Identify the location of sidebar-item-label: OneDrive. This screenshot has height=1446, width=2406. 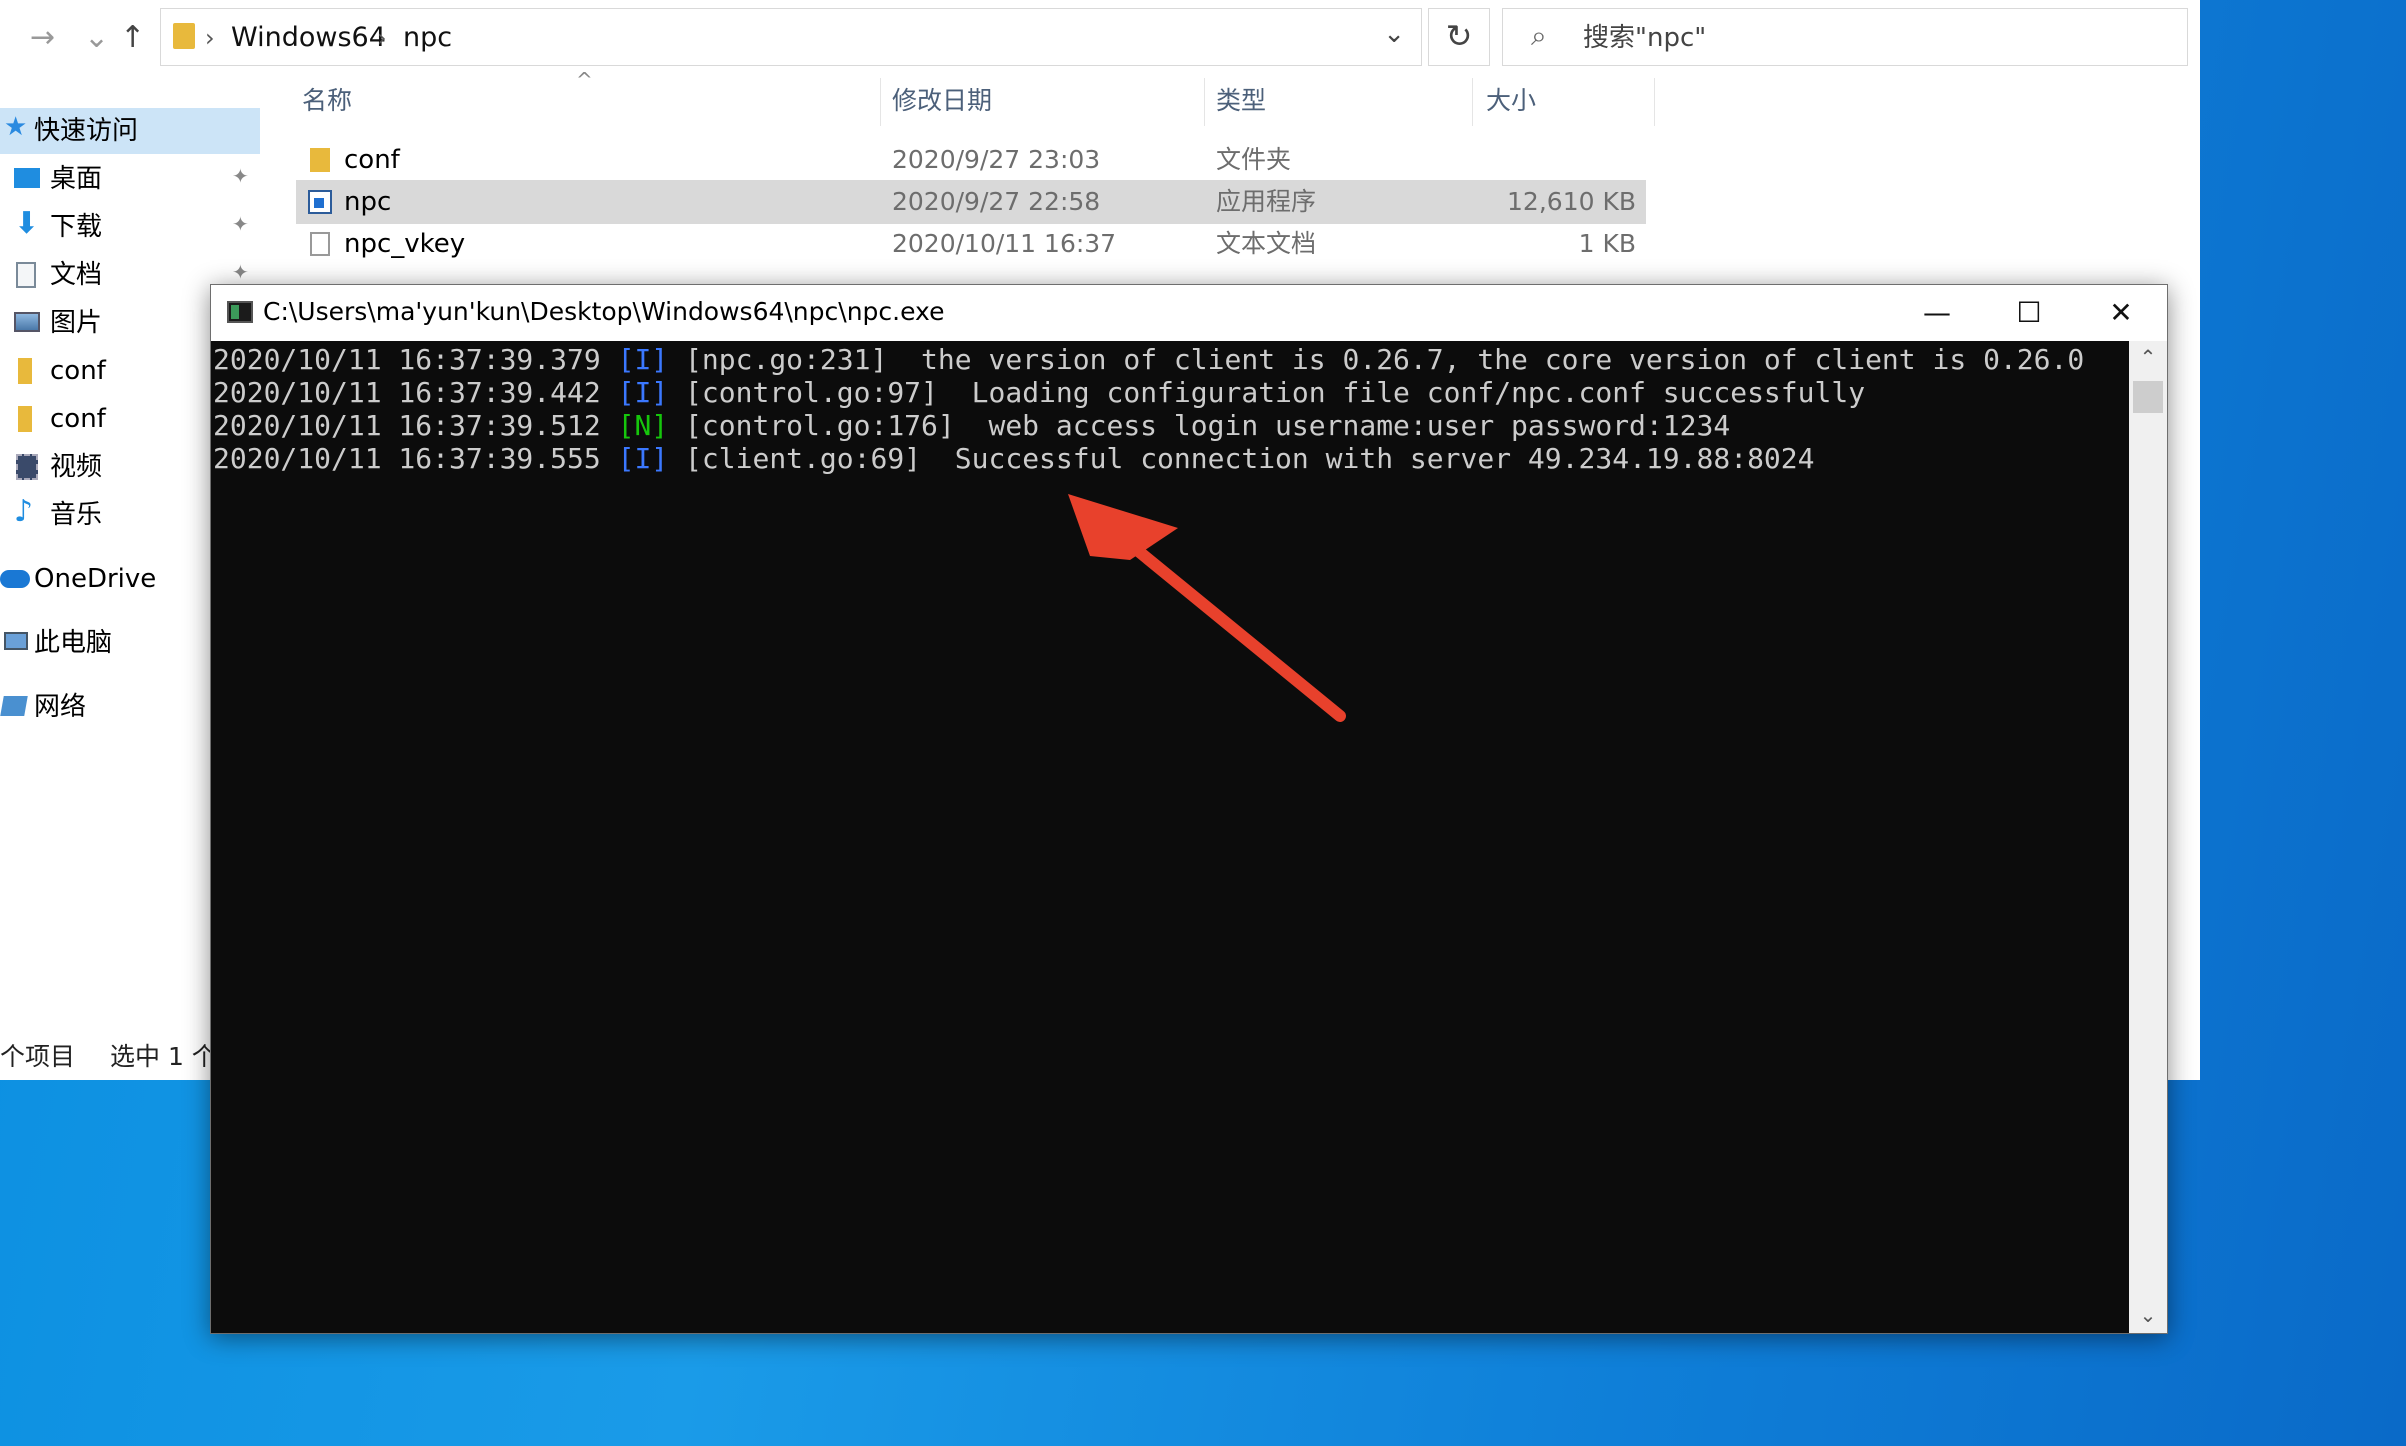
(95, 579).